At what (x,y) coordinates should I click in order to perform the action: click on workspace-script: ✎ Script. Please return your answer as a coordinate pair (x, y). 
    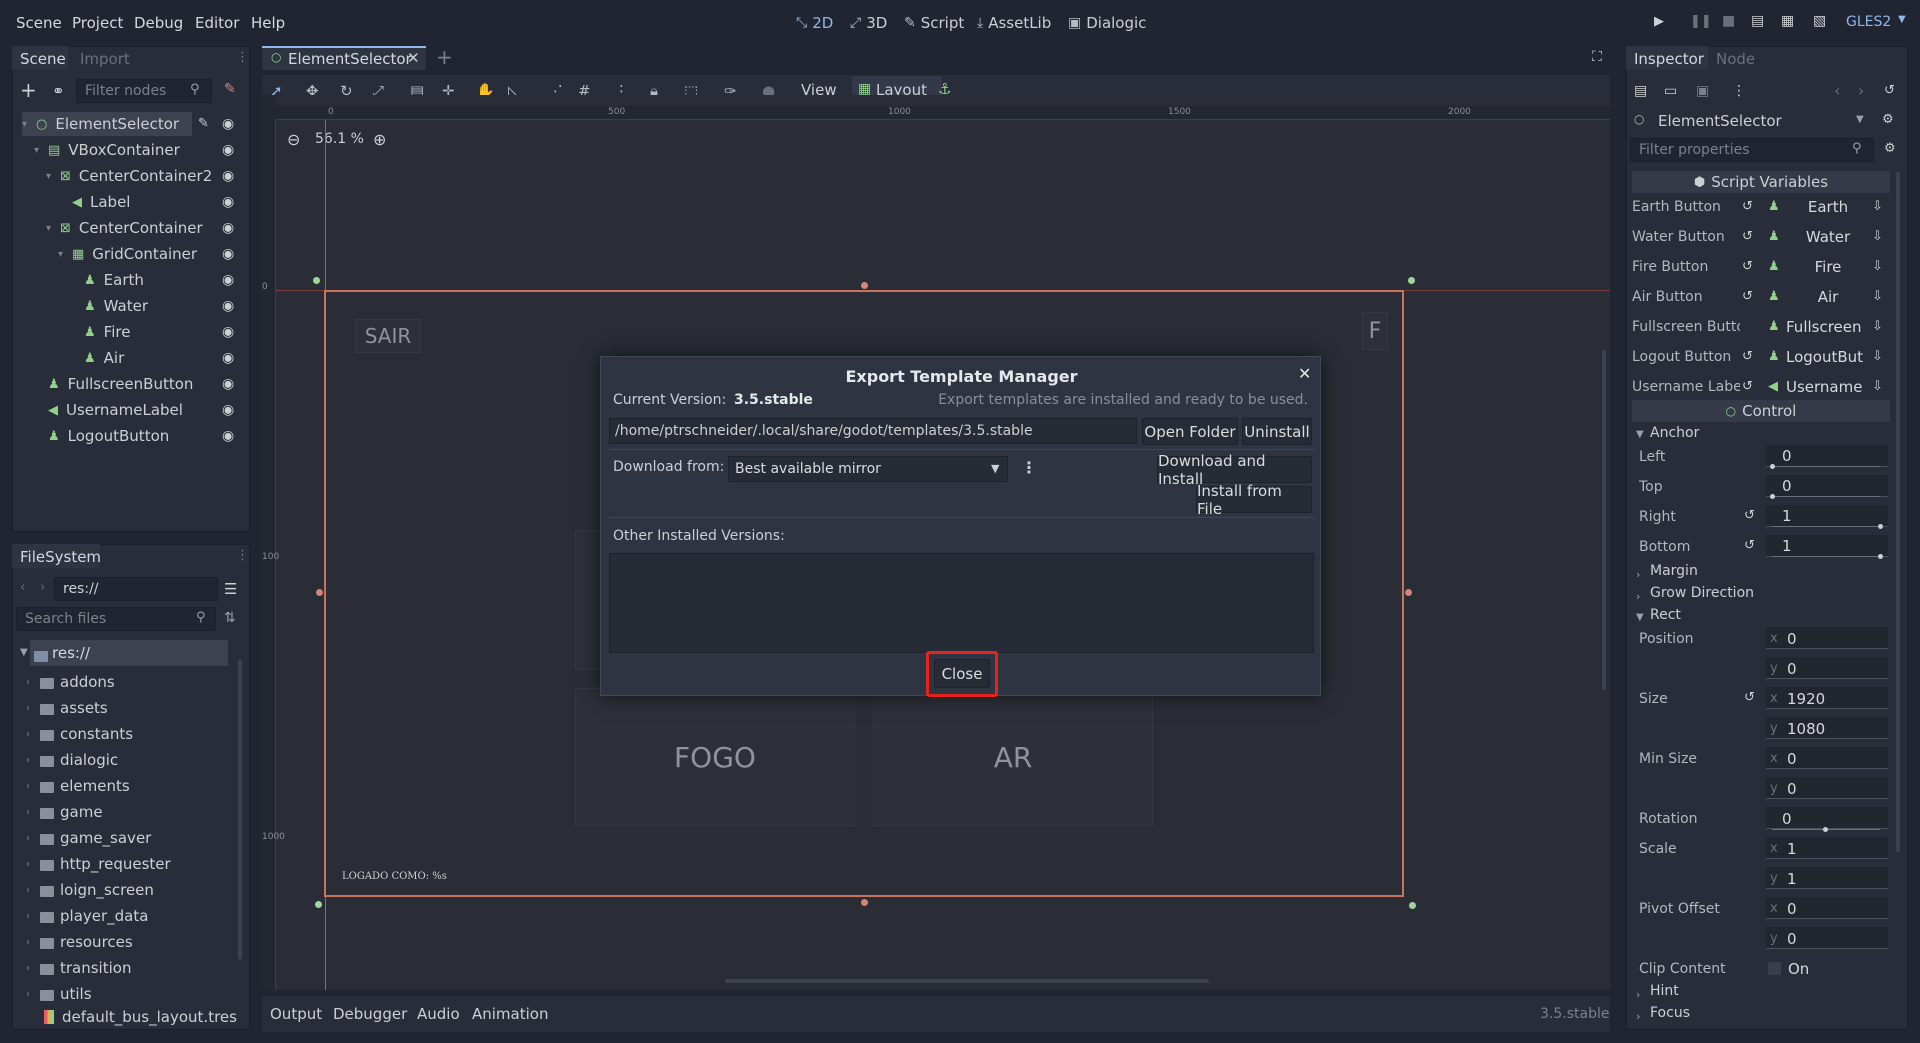
    Looking at the image, I should click on (934, 23).